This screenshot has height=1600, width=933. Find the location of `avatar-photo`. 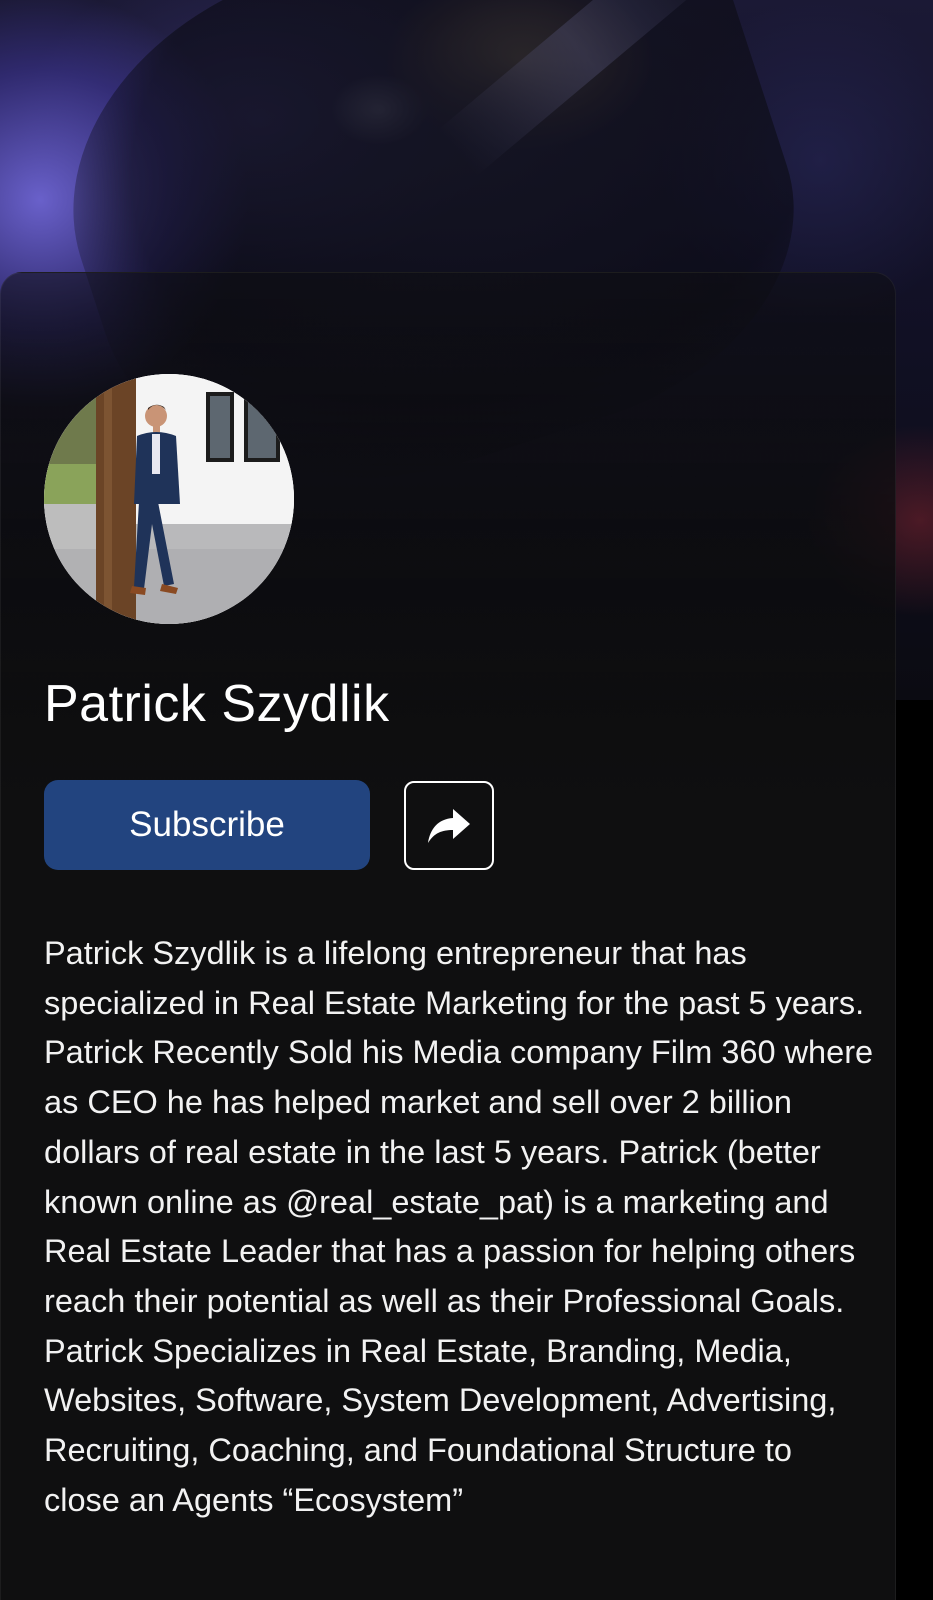

avatar-photo is located at coordinates (169, 499).